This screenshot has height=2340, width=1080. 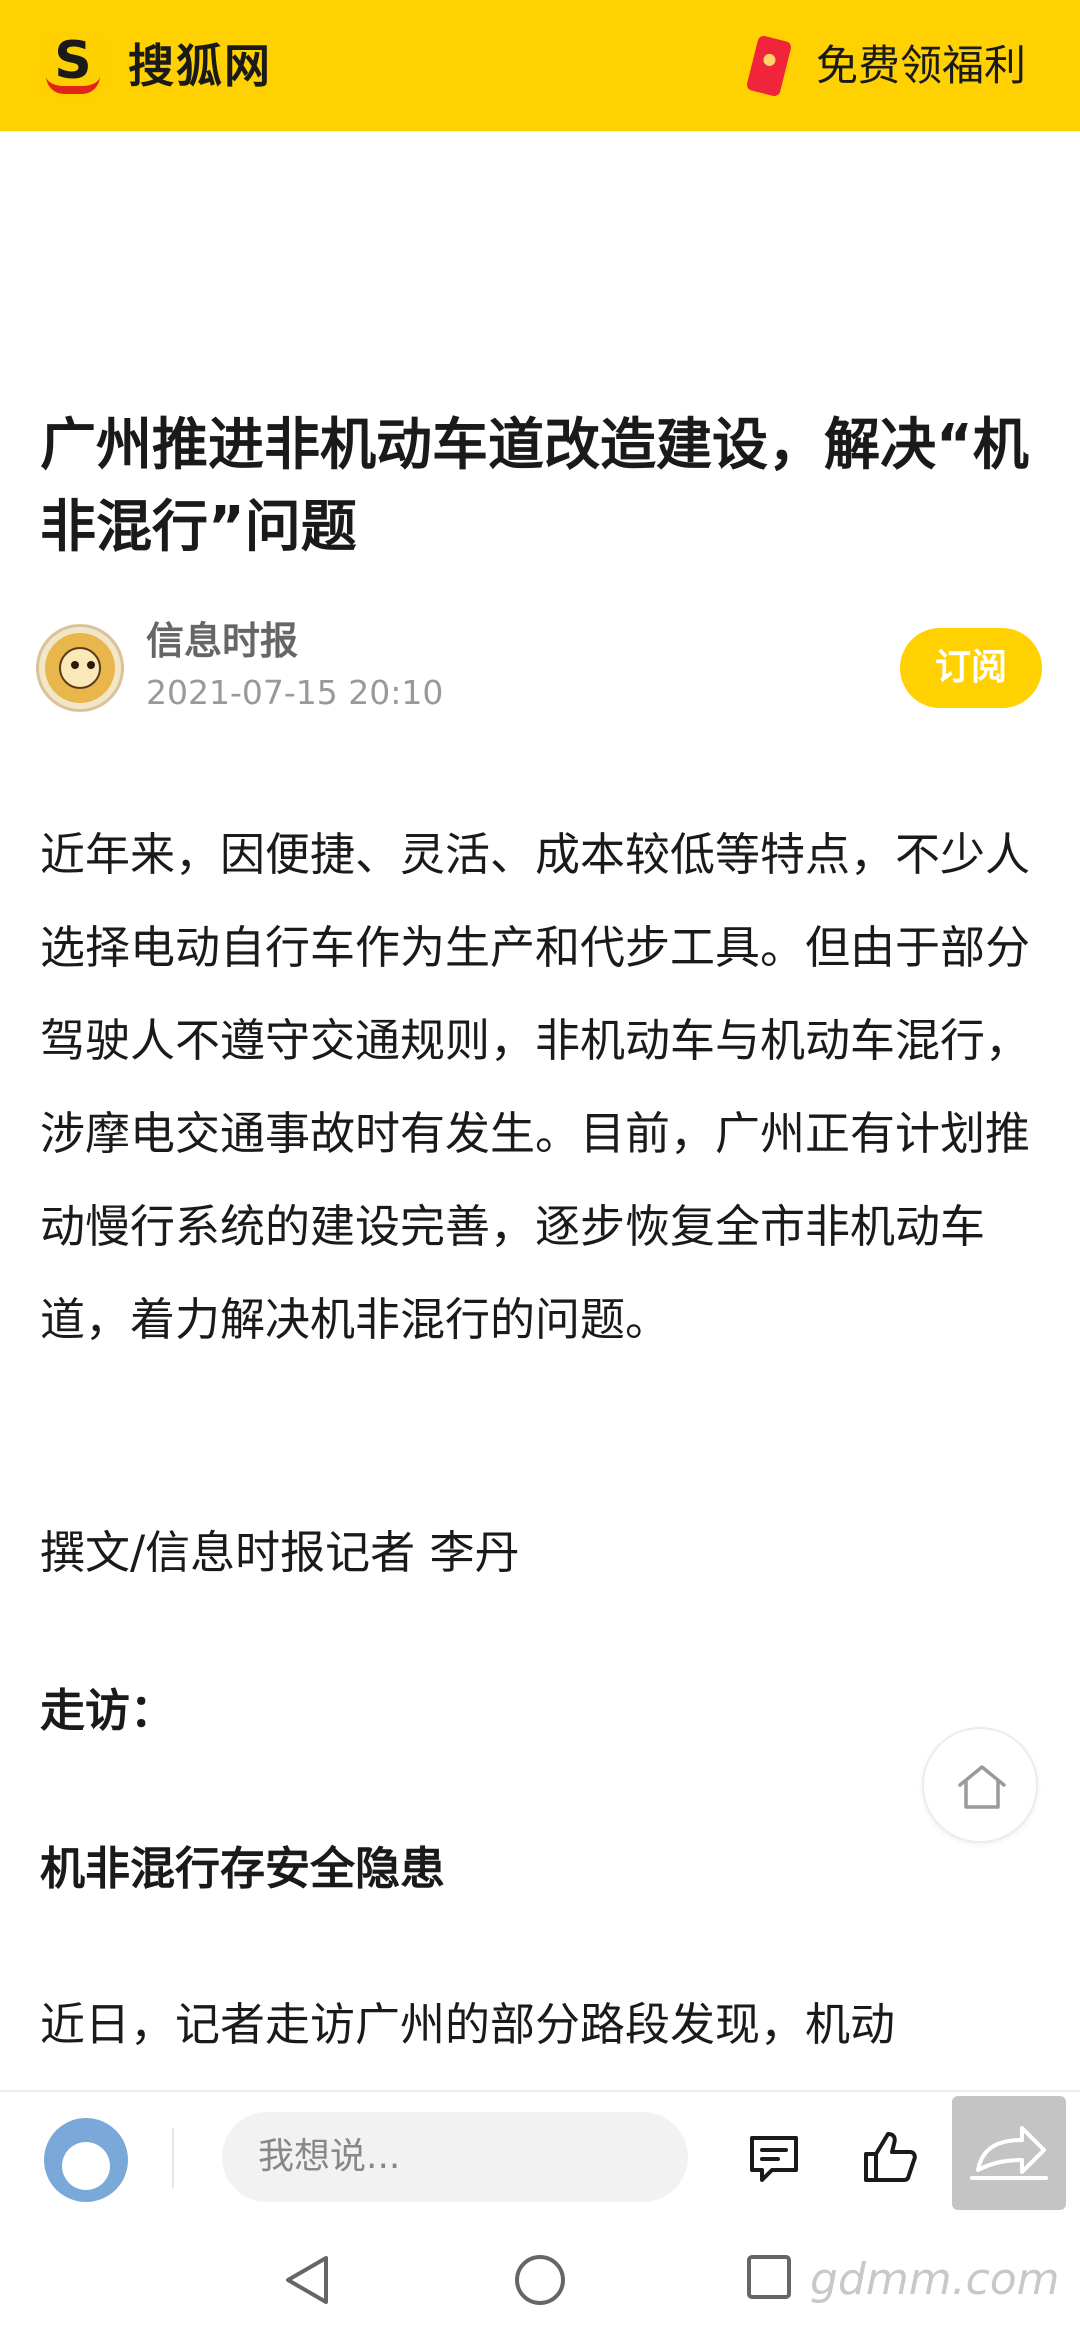 I want to click on watermark: gdmm.com, so click(x=935, y=2279).